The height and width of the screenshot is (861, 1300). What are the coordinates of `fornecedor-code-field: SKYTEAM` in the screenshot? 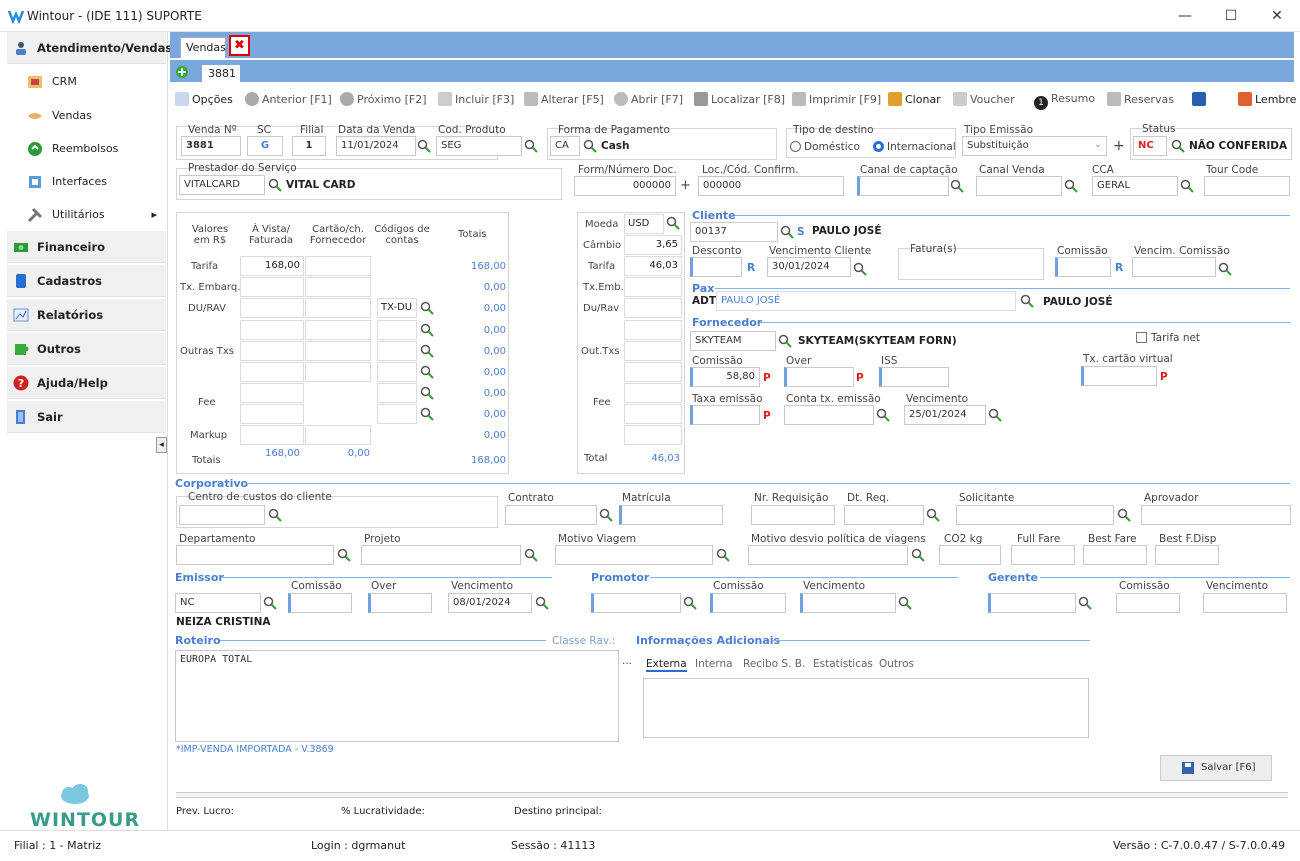 It's located at (733, 341).